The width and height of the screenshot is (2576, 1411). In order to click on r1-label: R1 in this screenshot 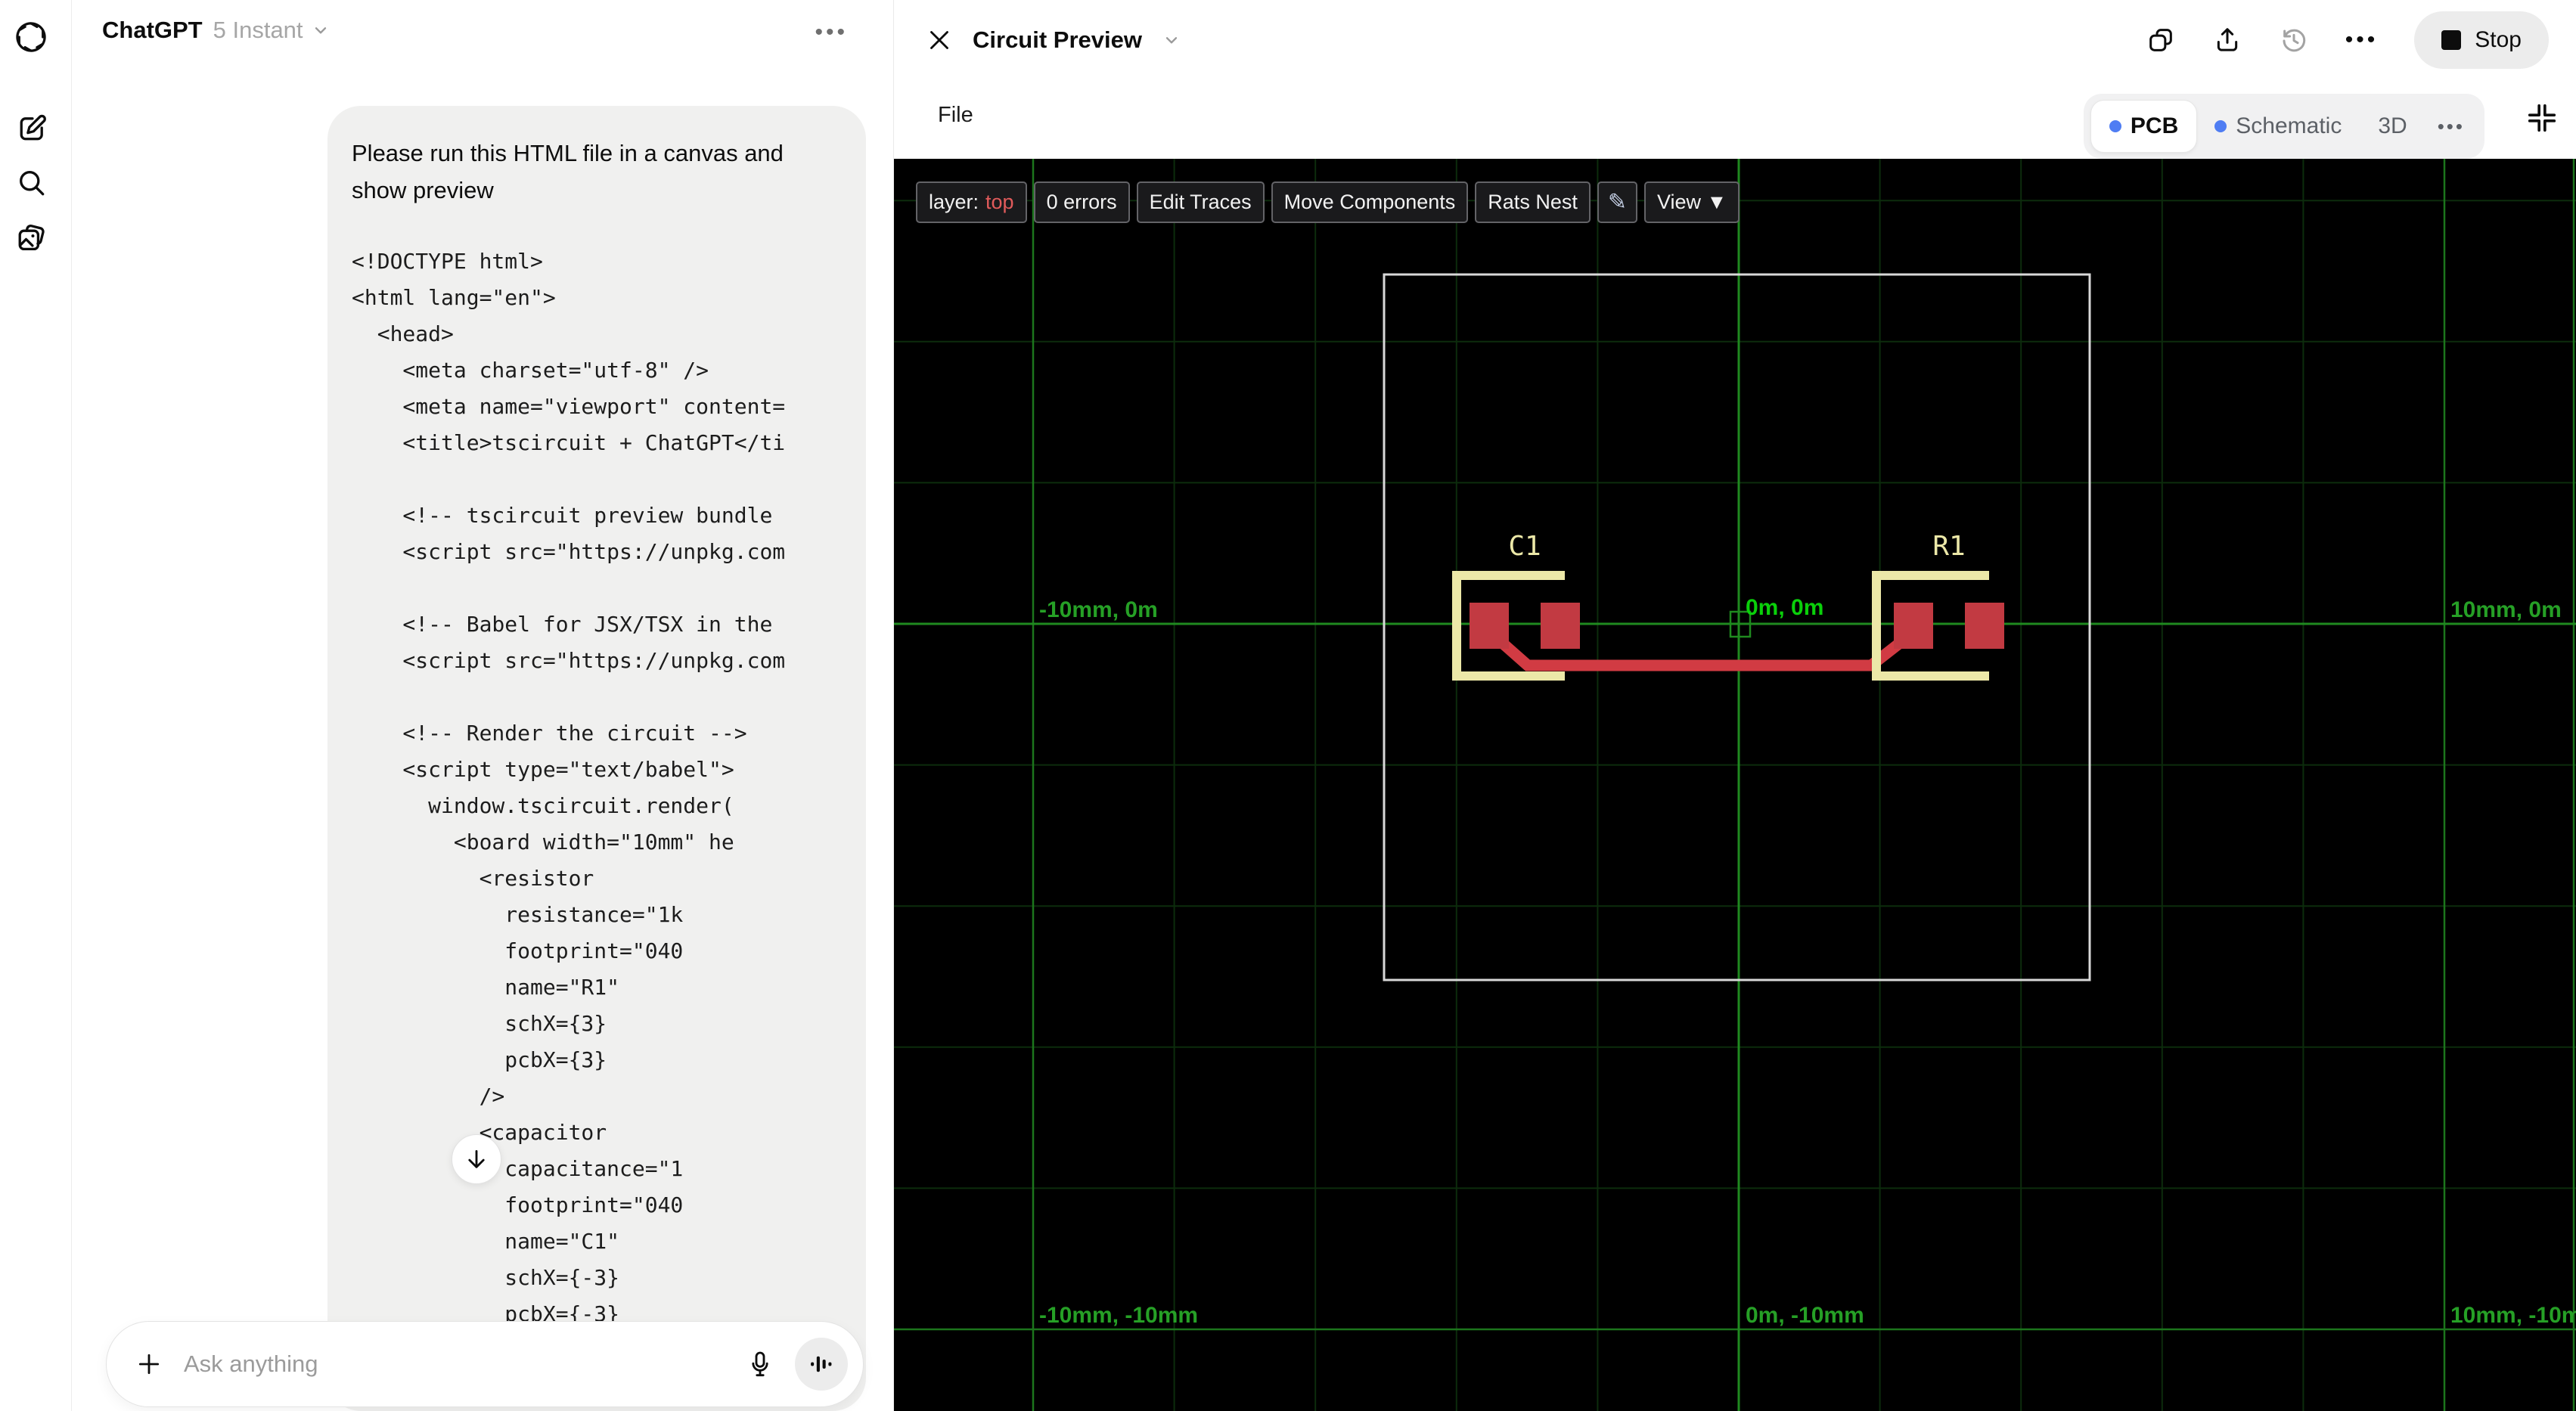, I will do `click(1948, 546)`.